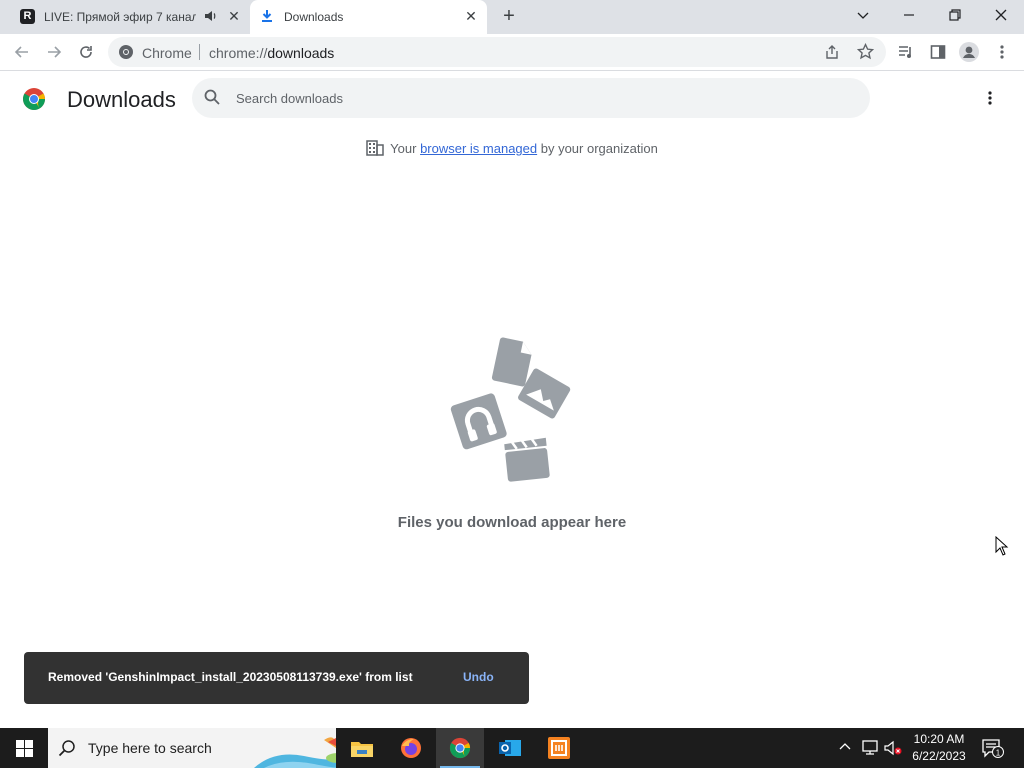  Describe the element at coordinates (86, 52) in the screenshot. I see `reload-icon` at that location.